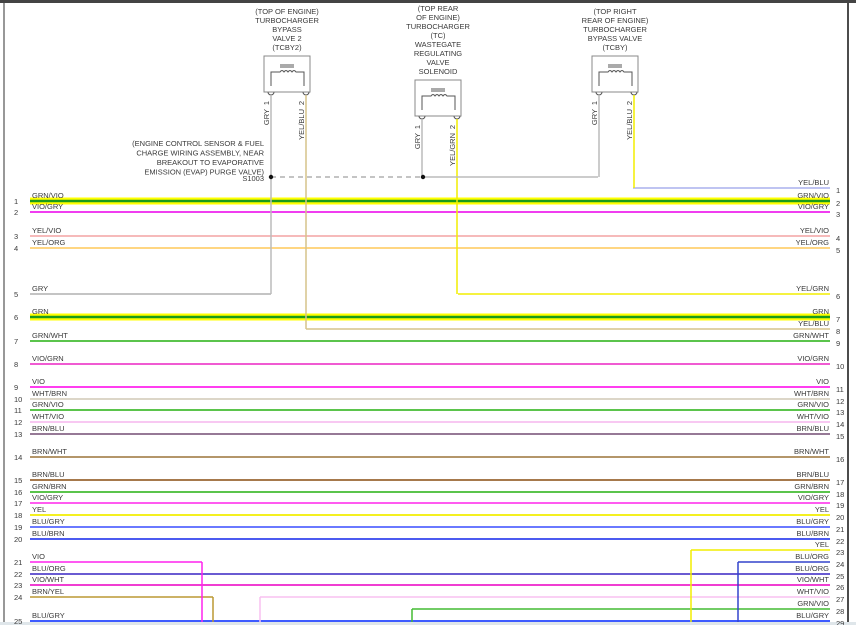 Image resolution: width=856 pixels, height=625 pixels. I want to click on left-wire-label: GRN/BRN, so click(49, 486).